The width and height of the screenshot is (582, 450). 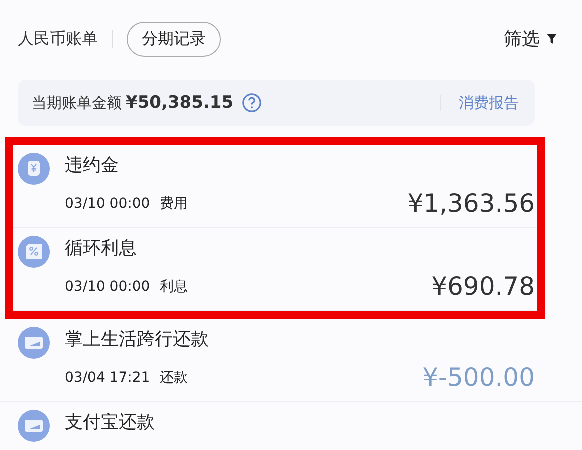 I want to click on transaction-title: 支付宝还款, so click(x=110, y=423).